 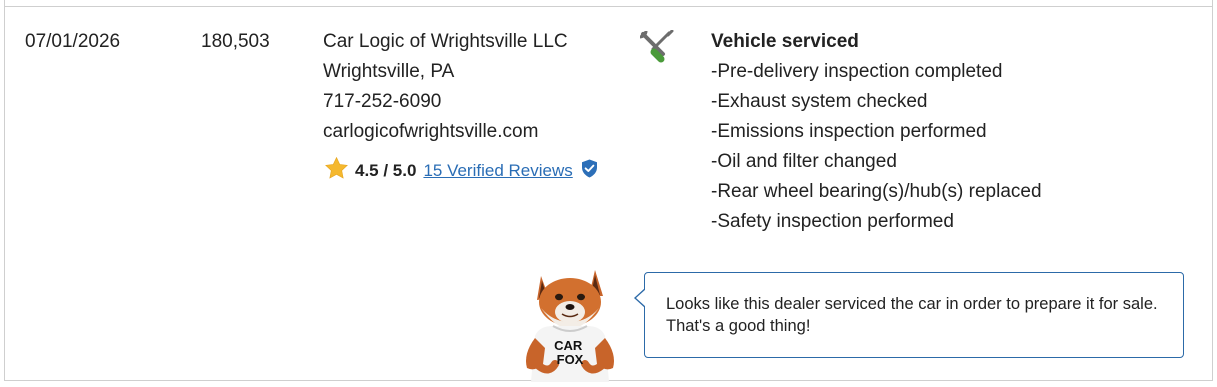 What do you see at coordinates (235, 41) in the screenshot?
I see `odometer-reading: 180,503` at bounding box center [235, 41].